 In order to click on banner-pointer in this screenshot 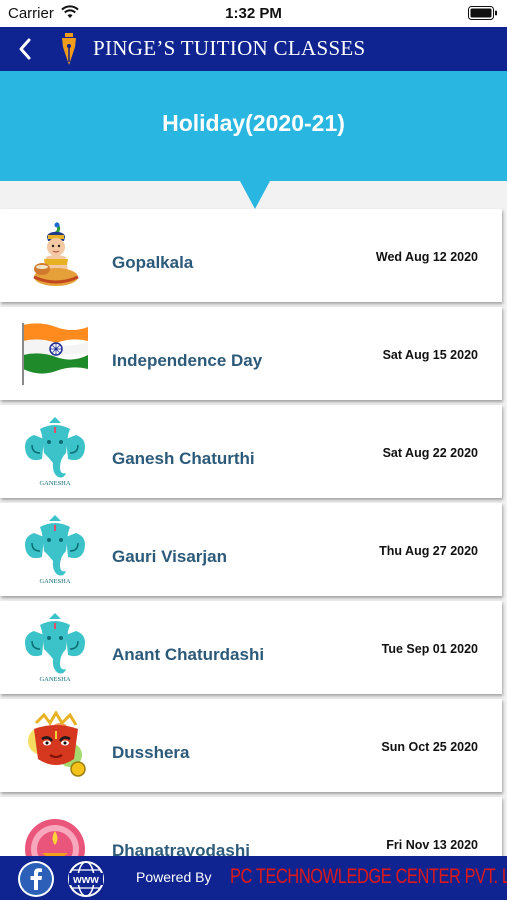, I will do `click(255, 195)`.